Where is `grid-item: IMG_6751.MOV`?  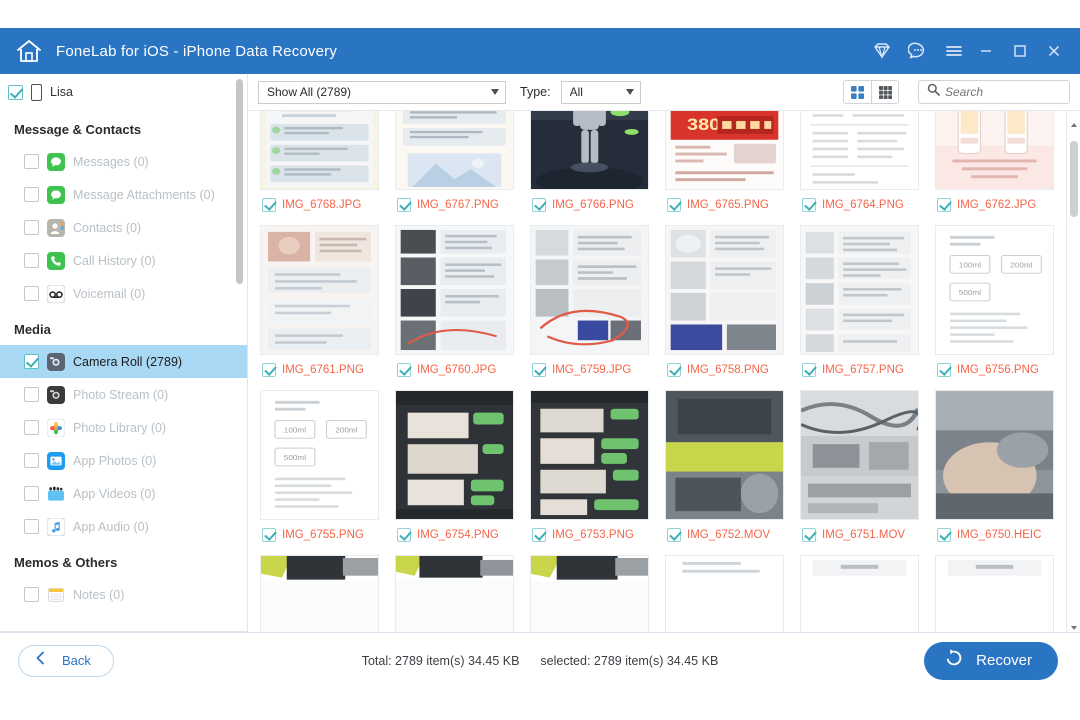
grid-item: IMG_6751.MOV is located at coordinates (859, 468).